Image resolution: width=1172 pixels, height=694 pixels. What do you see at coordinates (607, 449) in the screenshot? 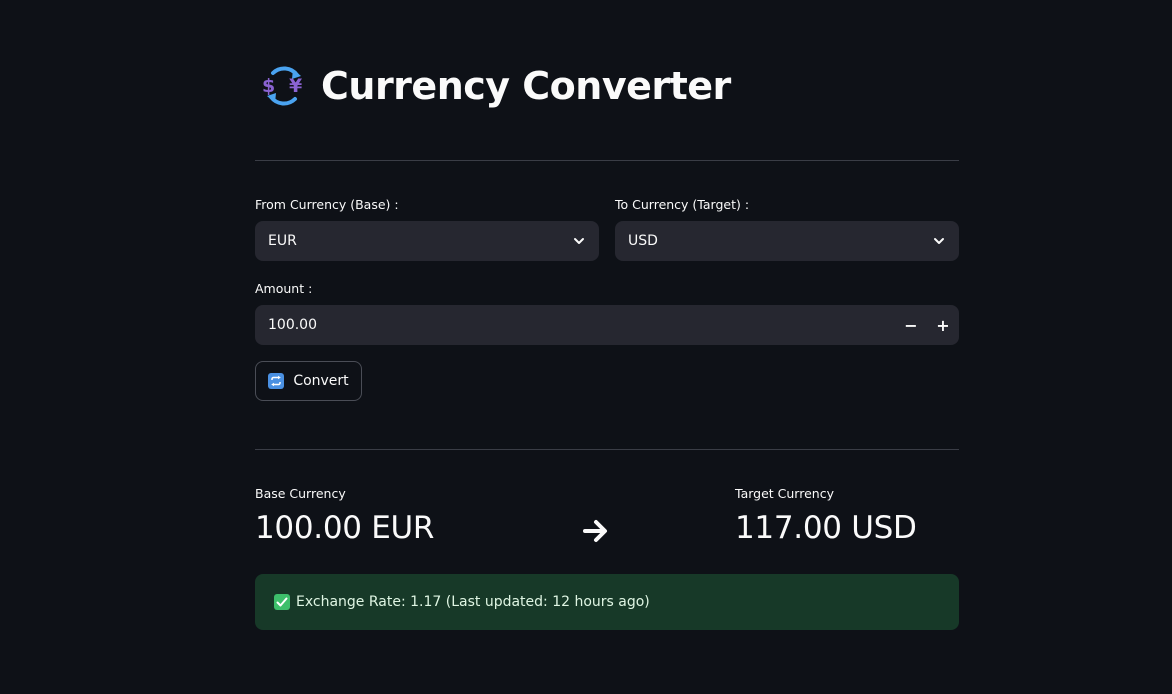
I see `result-divider` at bounding box center [607, 449].